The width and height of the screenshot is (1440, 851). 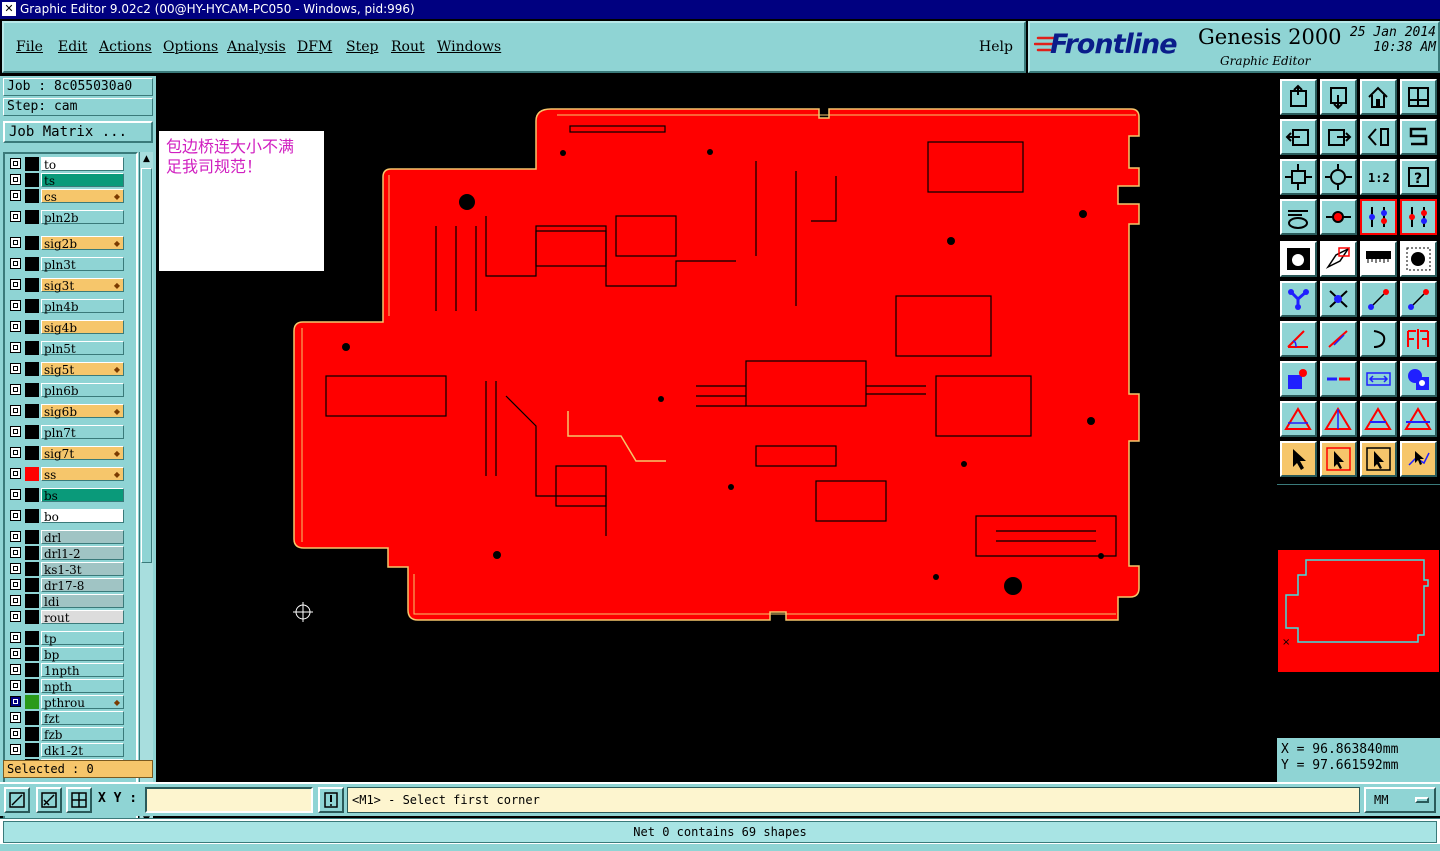 I want to click on triangle-edit-icon, so click(x=1338, y=419).